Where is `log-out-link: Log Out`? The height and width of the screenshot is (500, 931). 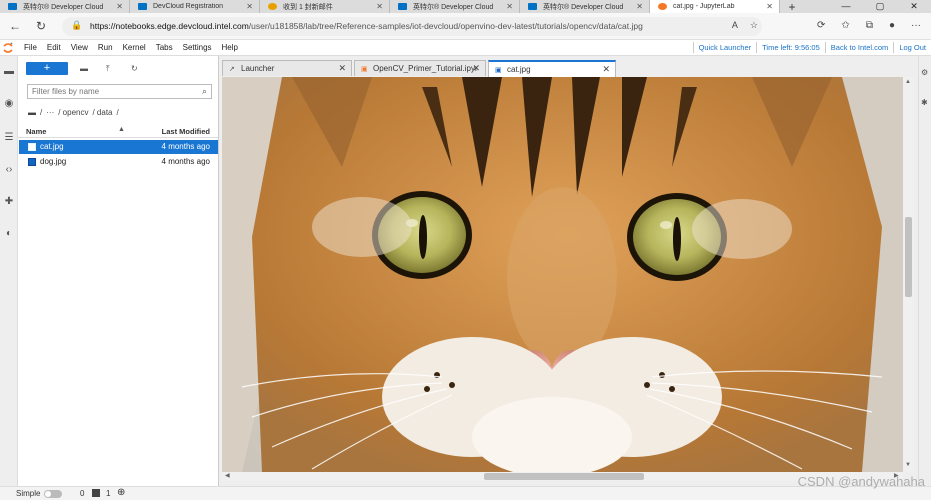
log-out-link: Log Out is located at coordinates (912, 47).